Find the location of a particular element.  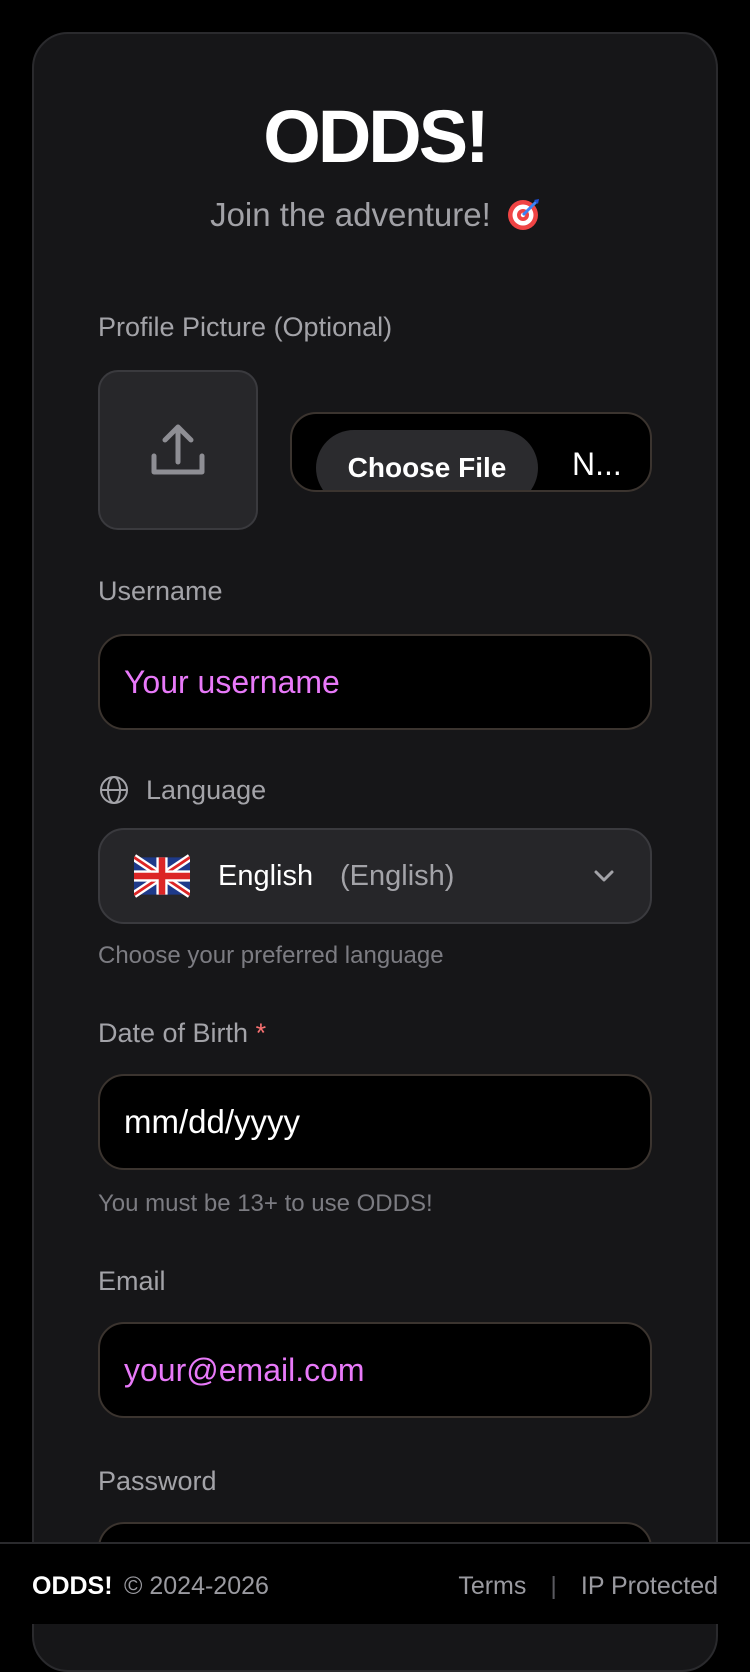

language-label: Language is located at coordinates (206, 789).